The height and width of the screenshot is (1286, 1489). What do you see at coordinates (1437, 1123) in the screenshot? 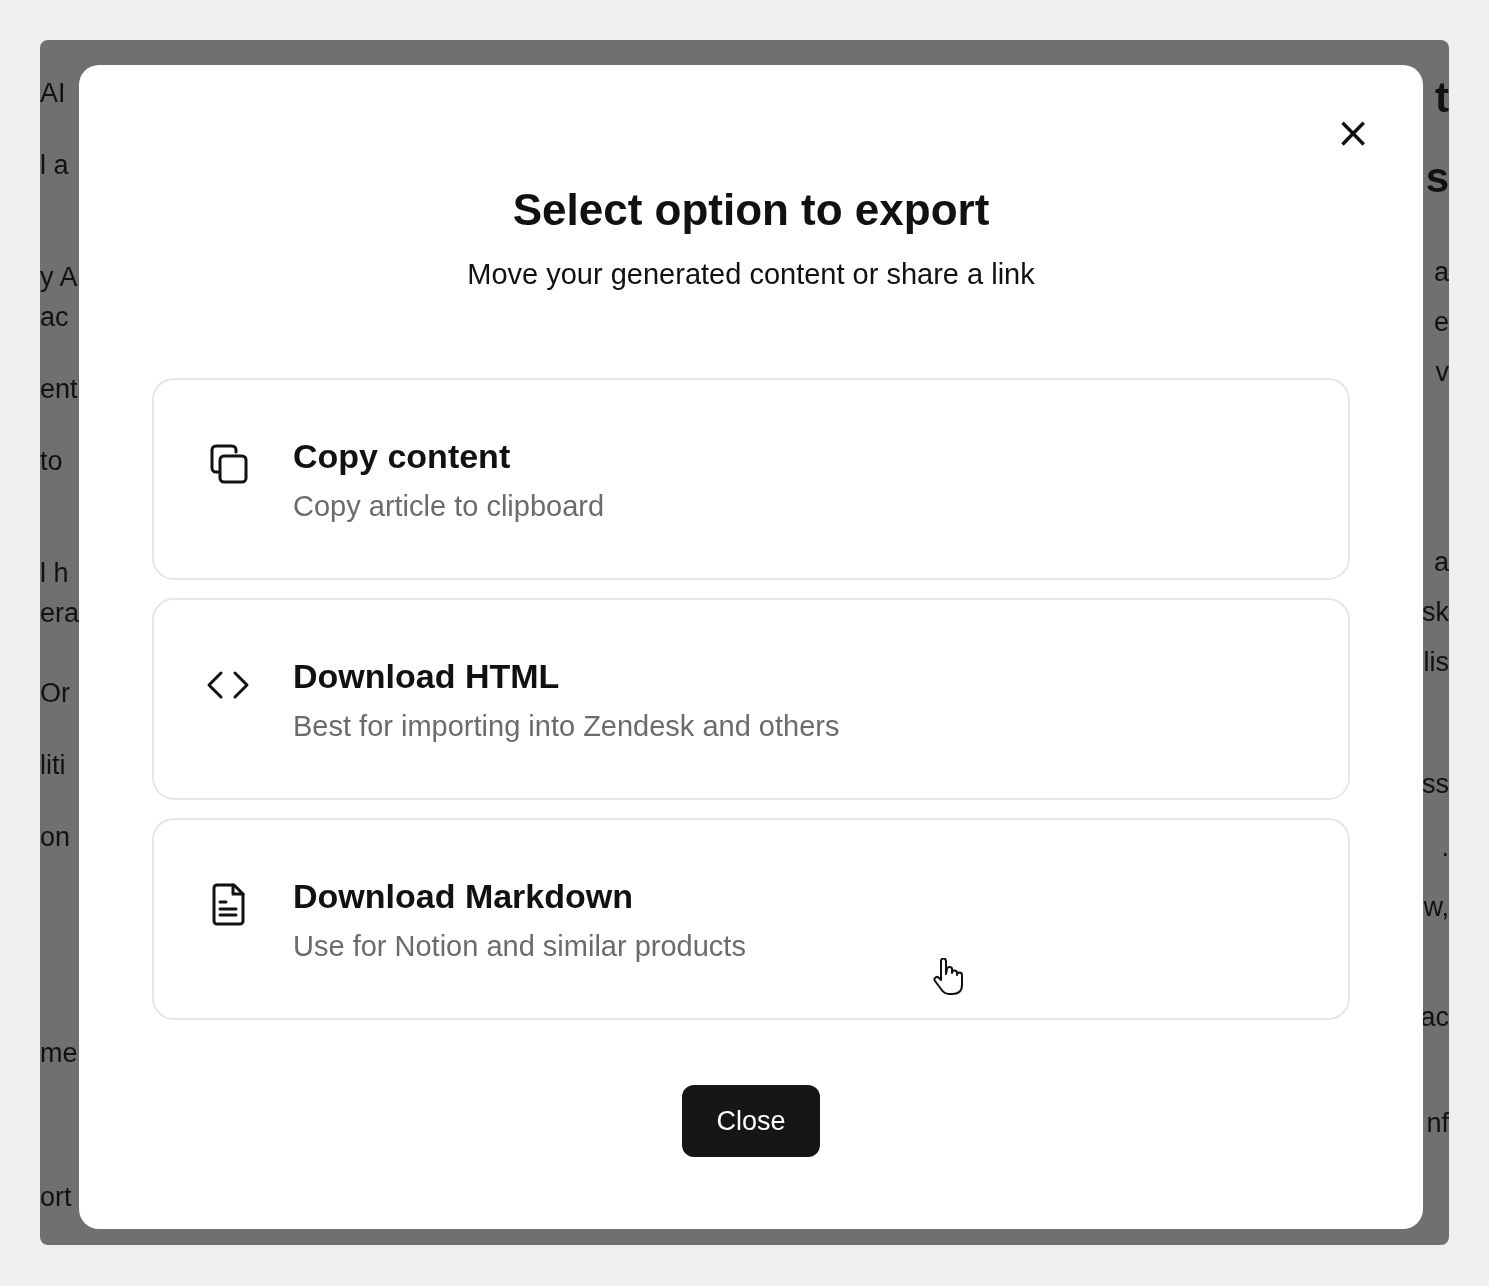
I see `background-text: nf` at bounding box center [1437, 1123].